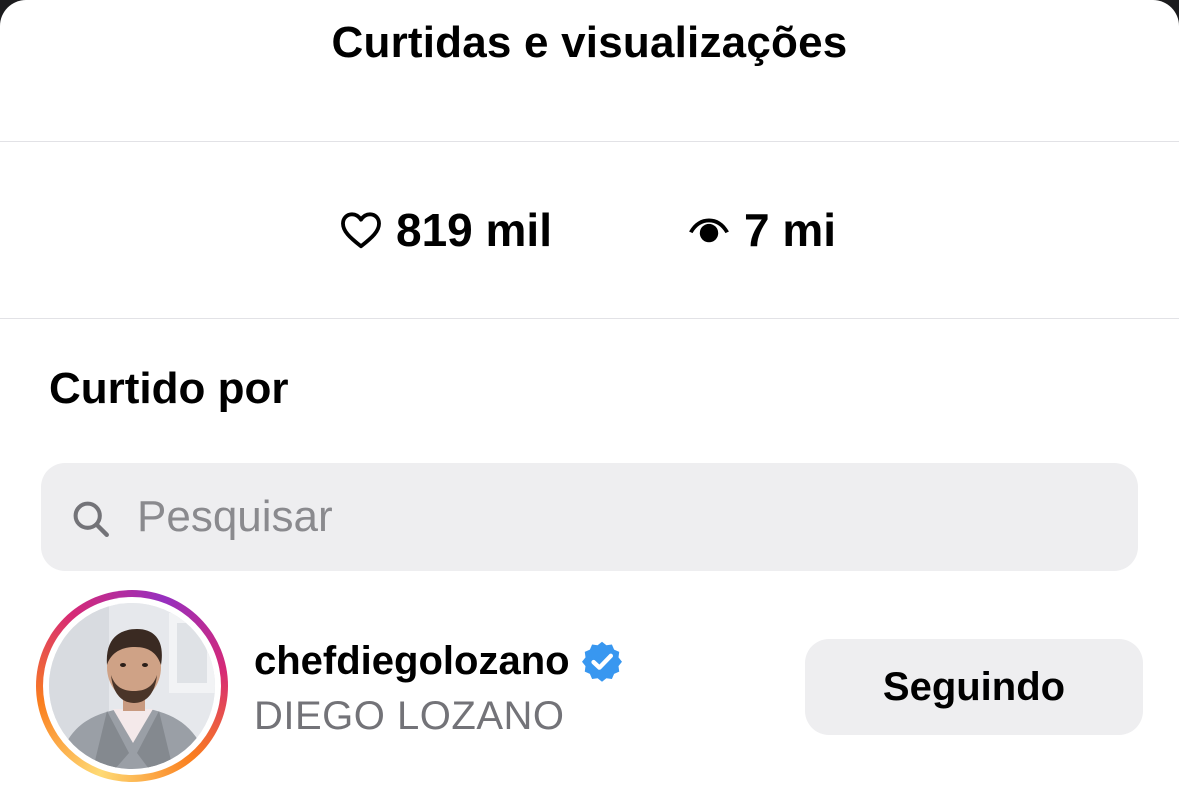 The image size is (1179, 804). I want to click on following-button: Seguindo, so click(974, 687).